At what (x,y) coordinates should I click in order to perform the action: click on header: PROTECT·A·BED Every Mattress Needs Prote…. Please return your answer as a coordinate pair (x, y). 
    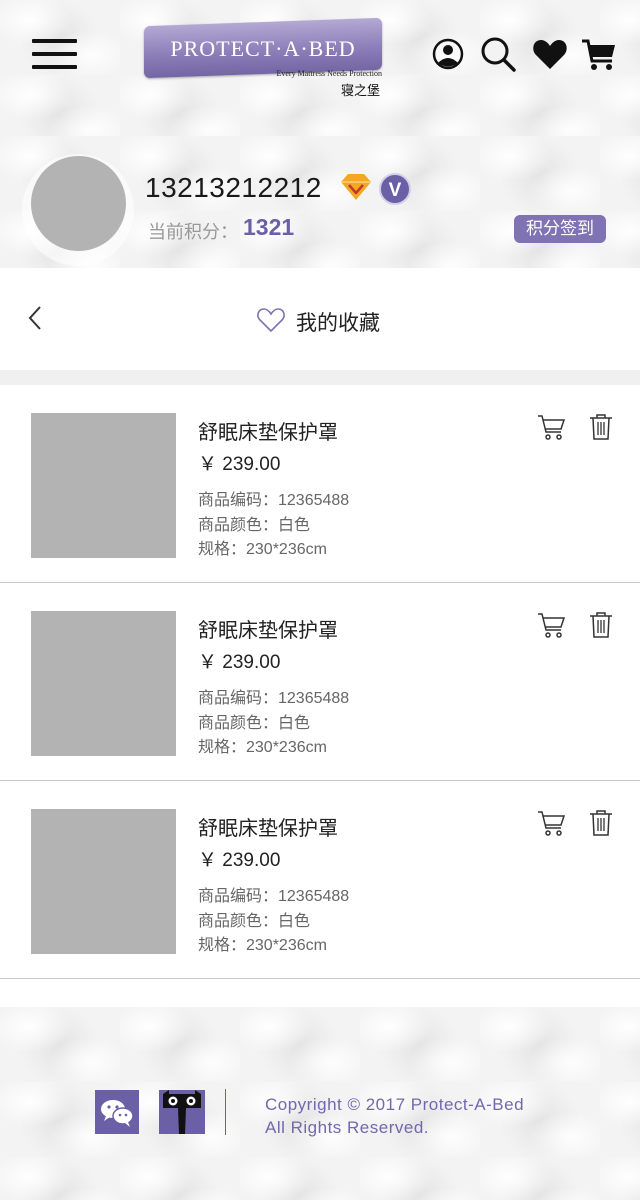
    Looking at the image, I should click on (320, 68).